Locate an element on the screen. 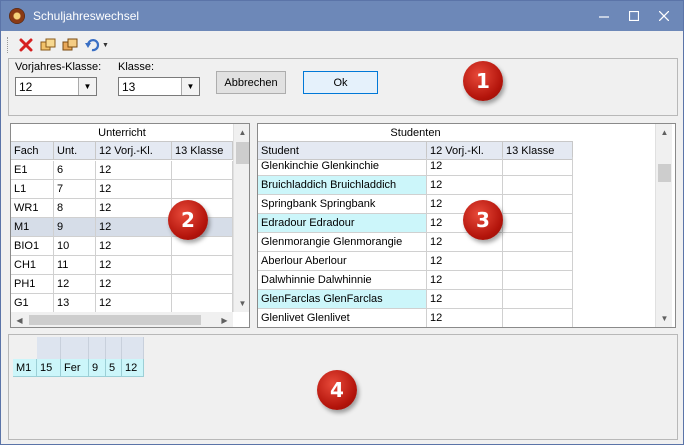  table-row: PH1 12 12 is located at coordinates (122, 284).